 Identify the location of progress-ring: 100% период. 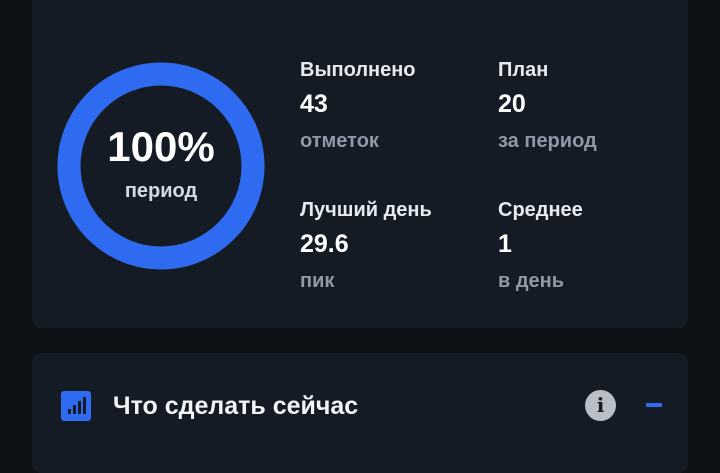
(161, 166).